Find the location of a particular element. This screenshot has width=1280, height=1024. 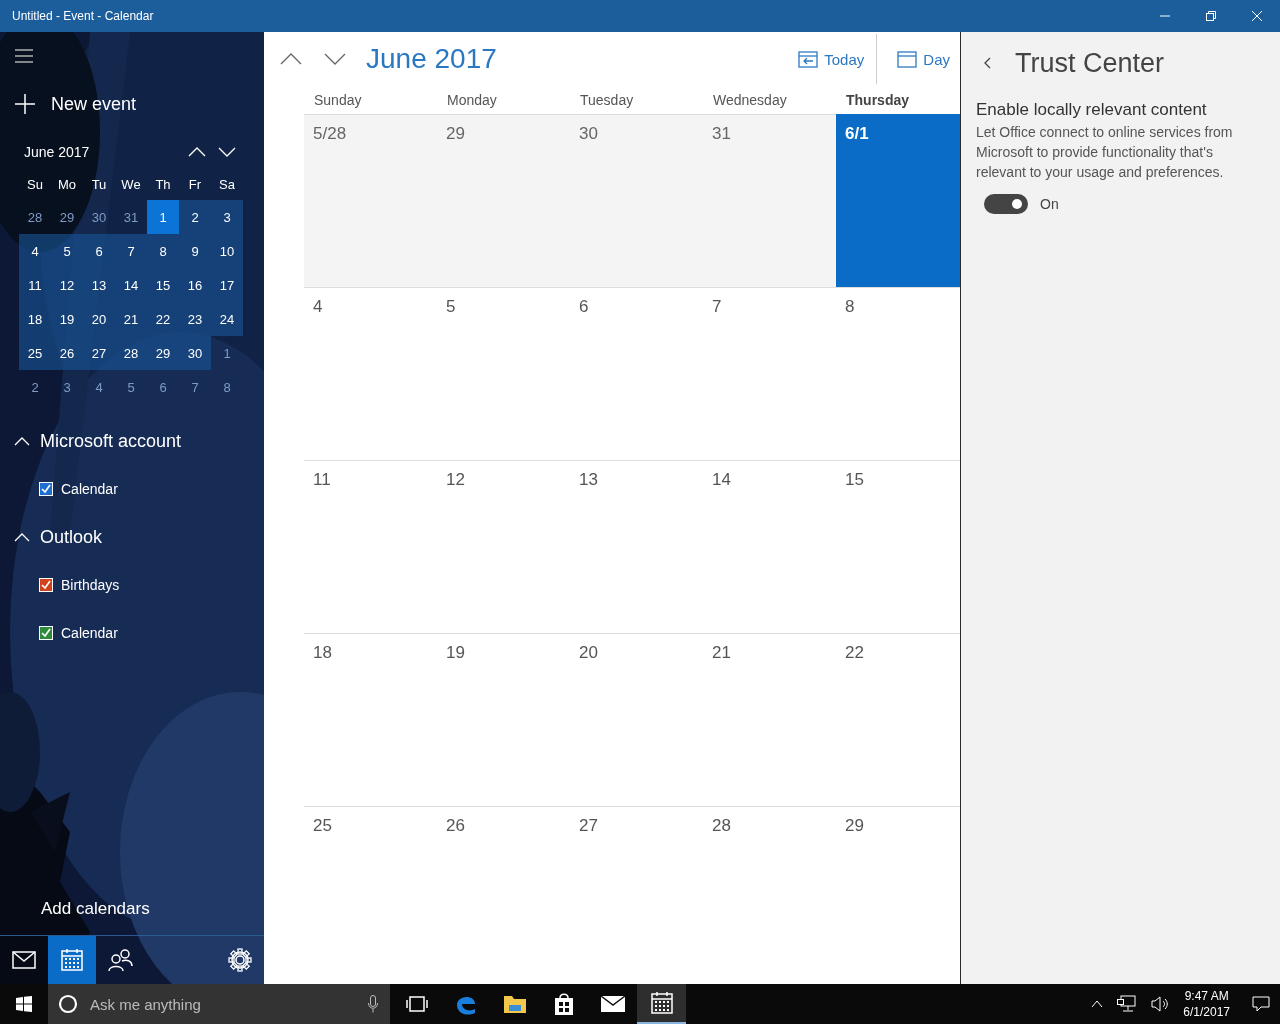

day-cell: 5 is located at coordinates (503, 373).